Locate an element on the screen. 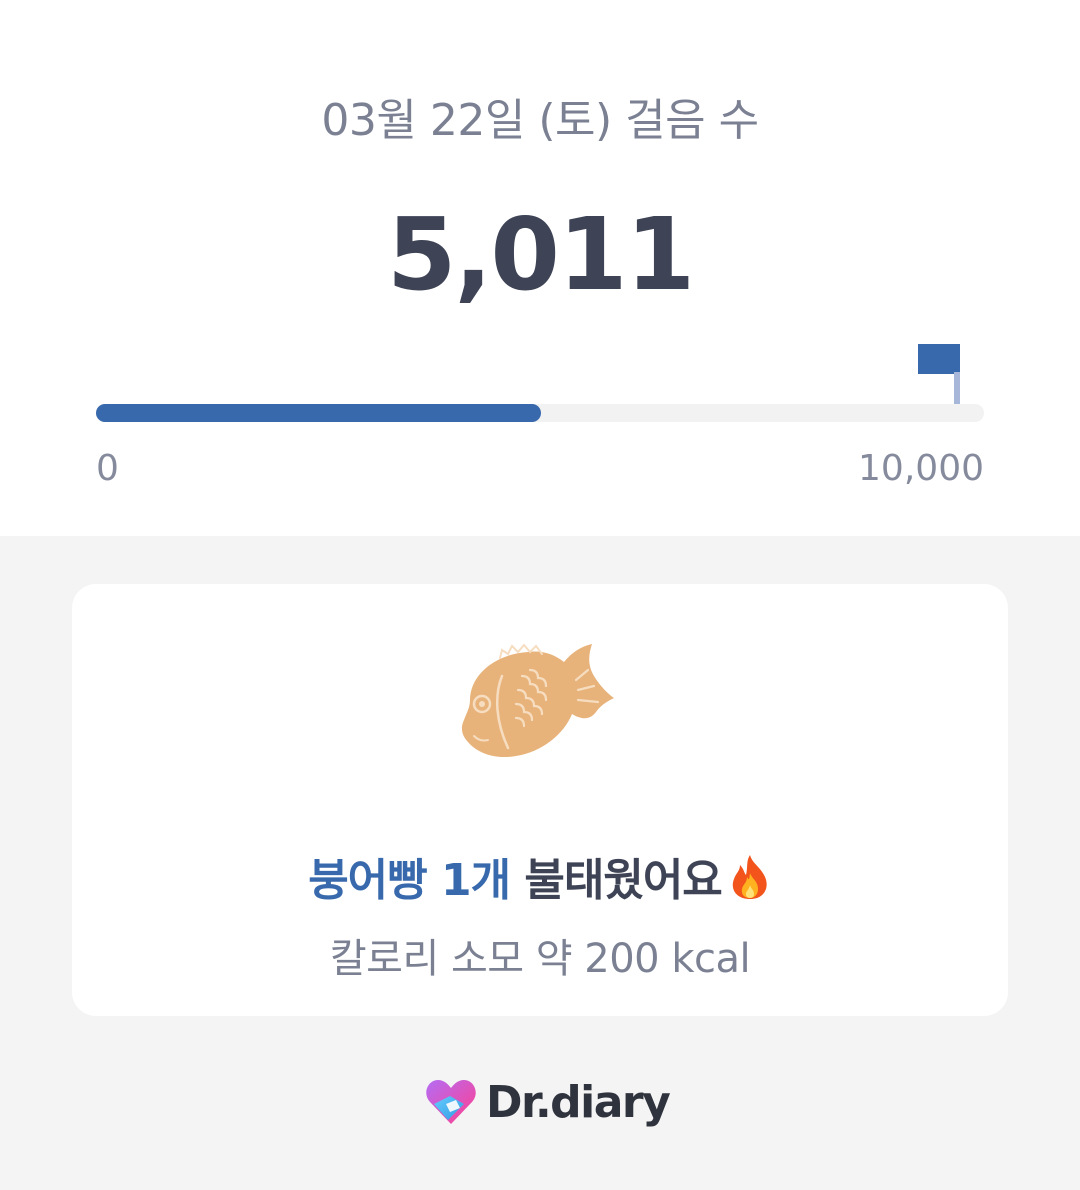  brand: Dr.diary is located at coordinates (547, 1102).